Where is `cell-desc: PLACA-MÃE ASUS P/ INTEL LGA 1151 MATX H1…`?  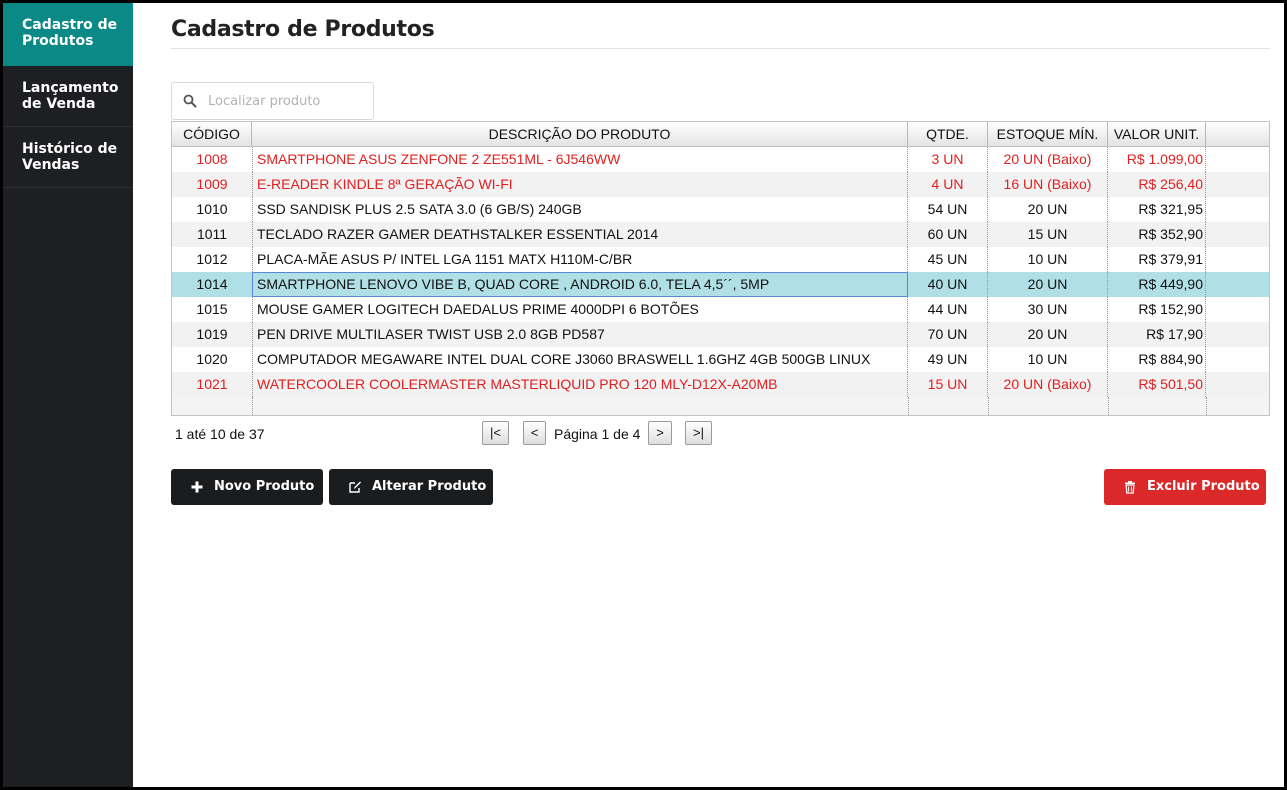
cell-desc: PLACA-MÃE ASUS P/ INTEL LGA 1151 MATX H1… is located at coordinates (580, 259).